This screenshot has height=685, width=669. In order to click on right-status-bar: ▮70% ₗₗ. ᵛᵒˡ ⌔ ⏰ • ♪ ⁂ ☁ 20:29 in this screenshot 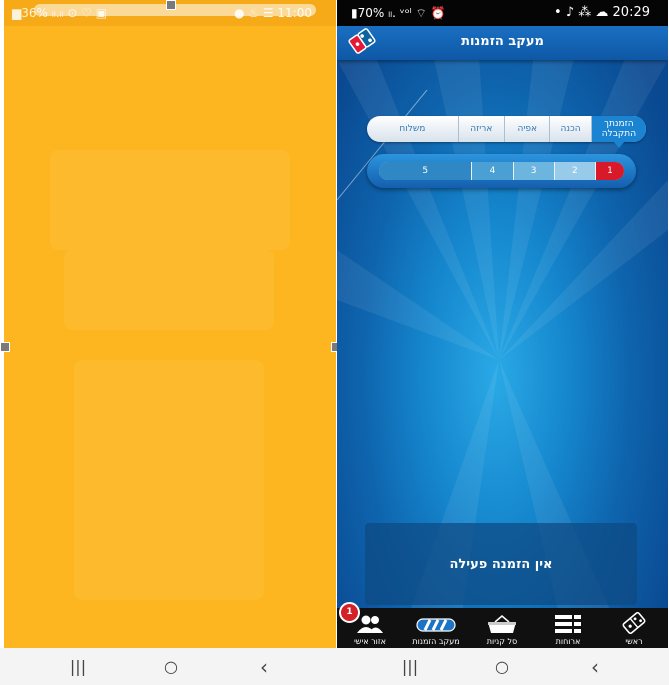, I will do `click(502, 13)`.